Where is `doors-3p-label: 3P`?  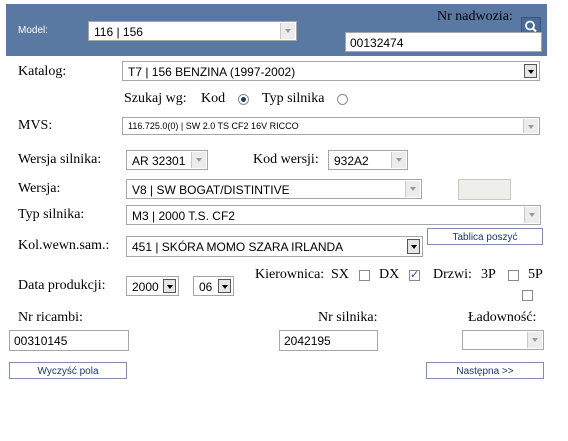
doors-3p-label: 3P is located at coordinates (488, 274).